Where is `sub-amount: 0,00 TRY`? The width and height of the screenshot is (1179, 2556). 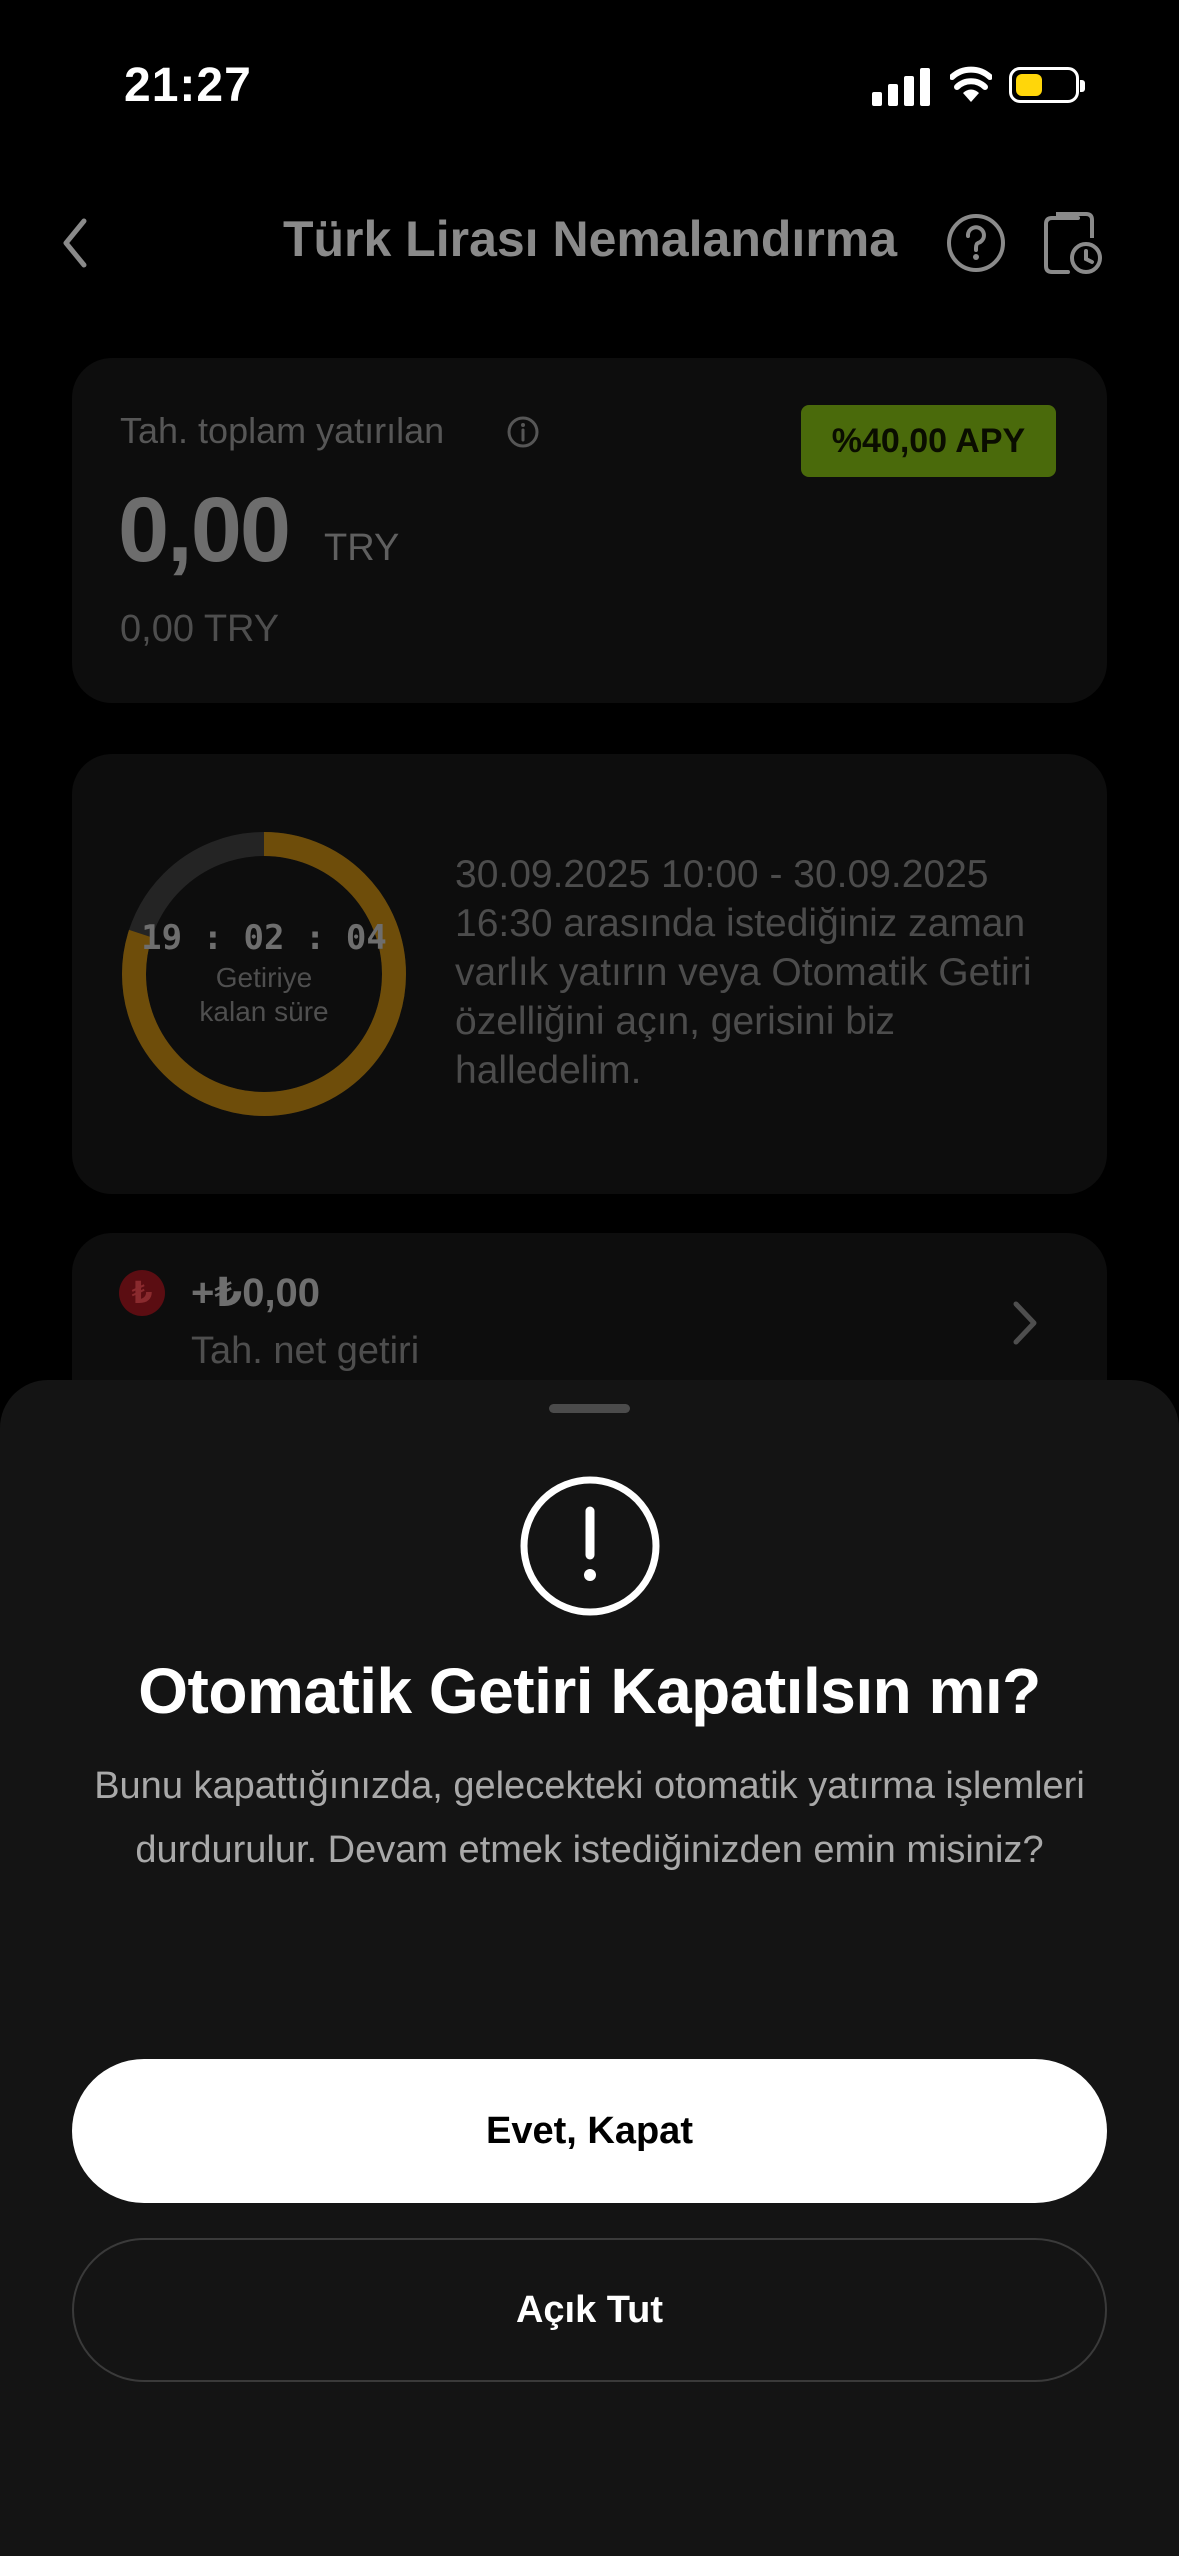
sub-amount: 0,00 TRY is located at coordinates (200, 629).